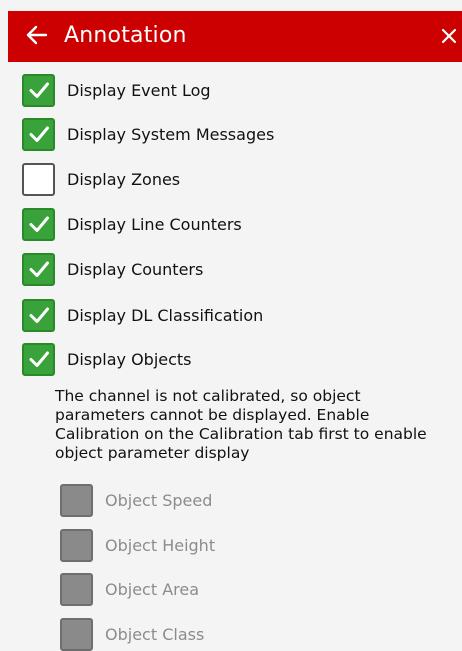 The height and width of the screenshot is (651, 462). What do you see at coordinates (125, 35) in the screenshot?
I see `panel-title: Annotation` at bounding box center [125, 35].